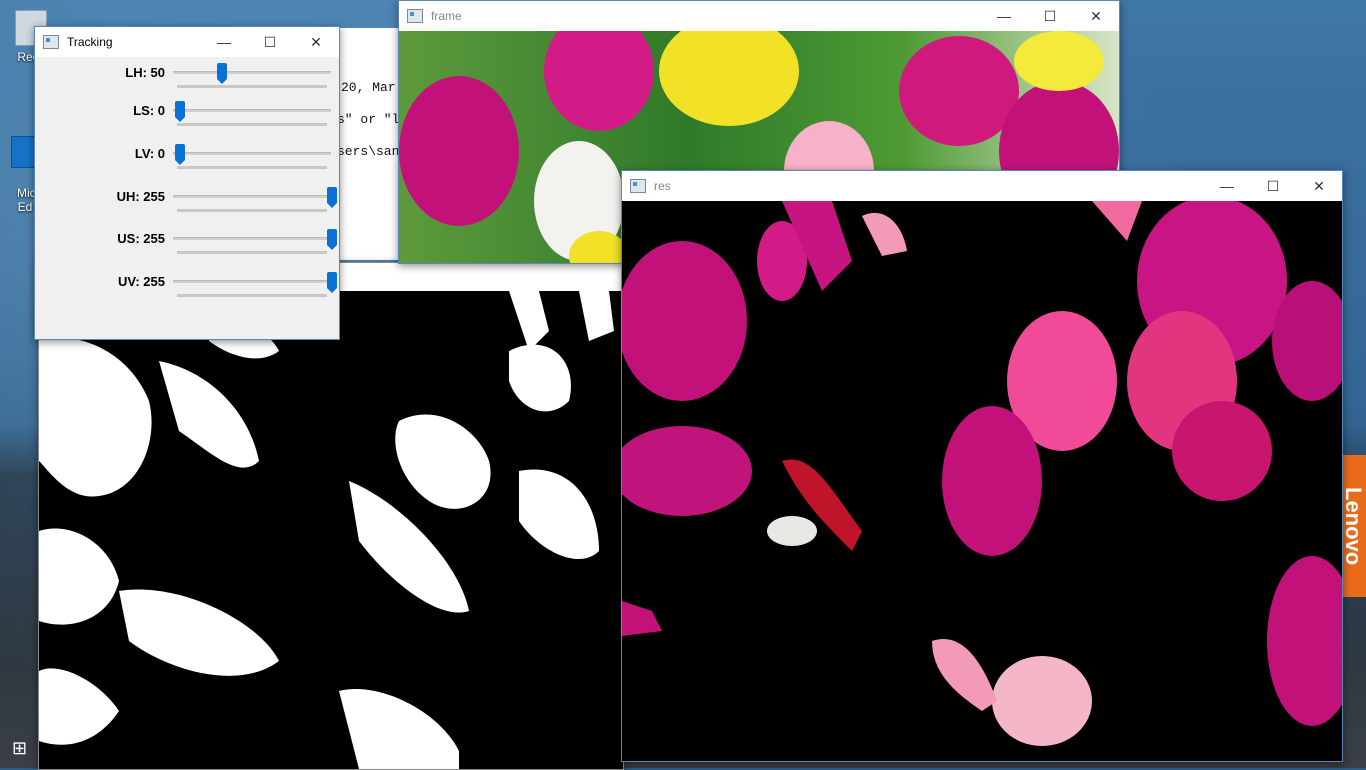  What do you see at coordinates (23, 749) in the screenshot?
I see `windows-start-icon: ⊞` at bounding box center [23, 749].